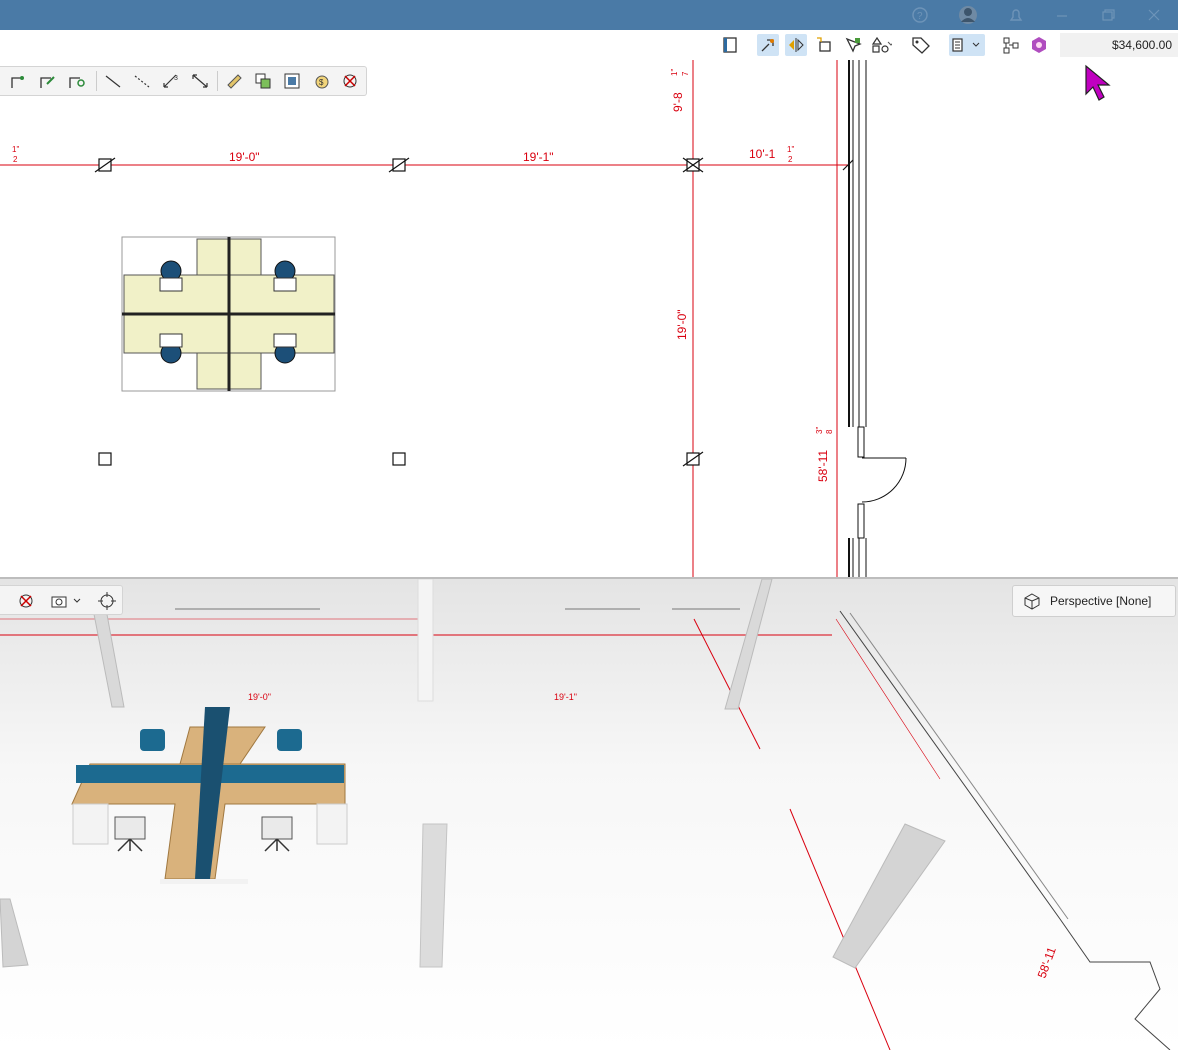 The height and width of the screenshot is (1050, 1178). Describe the element at coordinates (228, 314) in the screenshot. I see `workstation-cluster` at that location.